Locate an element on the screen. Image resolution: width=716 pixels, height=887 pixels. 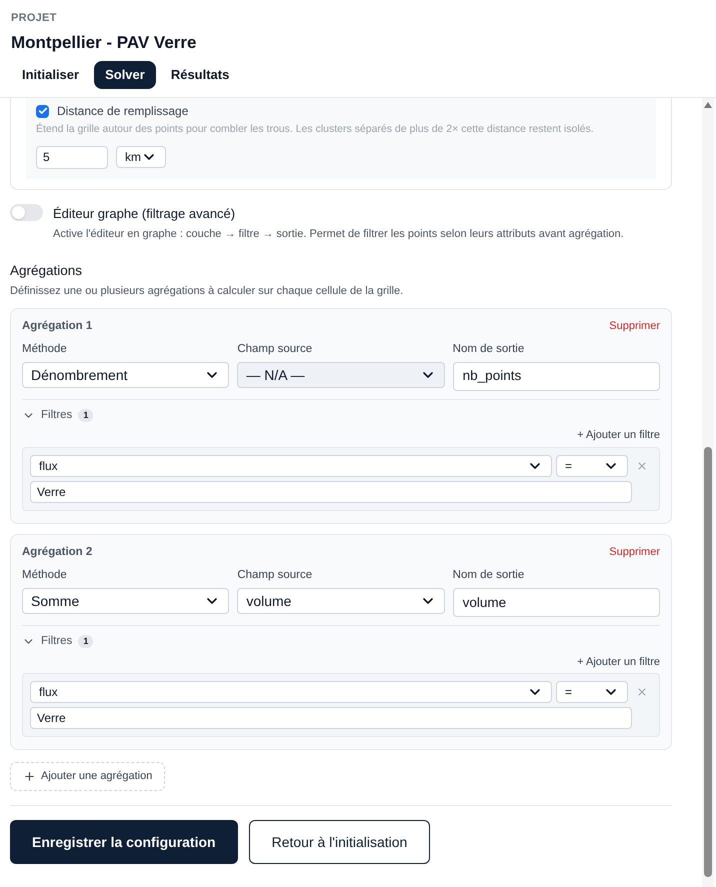
scrollbar is located at coordinates (708, 492).